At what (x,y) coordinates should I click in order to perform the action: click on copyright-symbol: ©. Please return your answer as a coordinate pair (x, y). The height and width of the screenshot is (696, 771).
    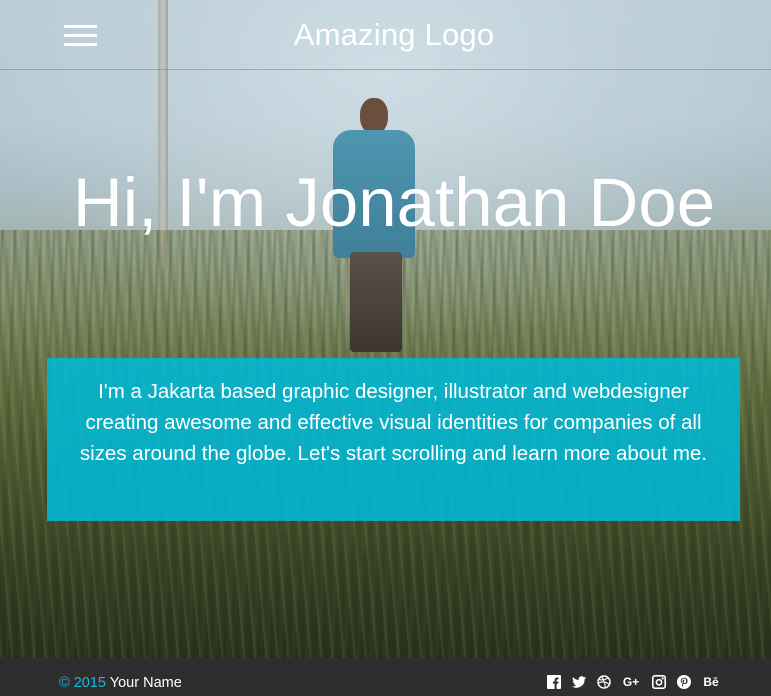
    Looking at the image, I should click on (64, 683).